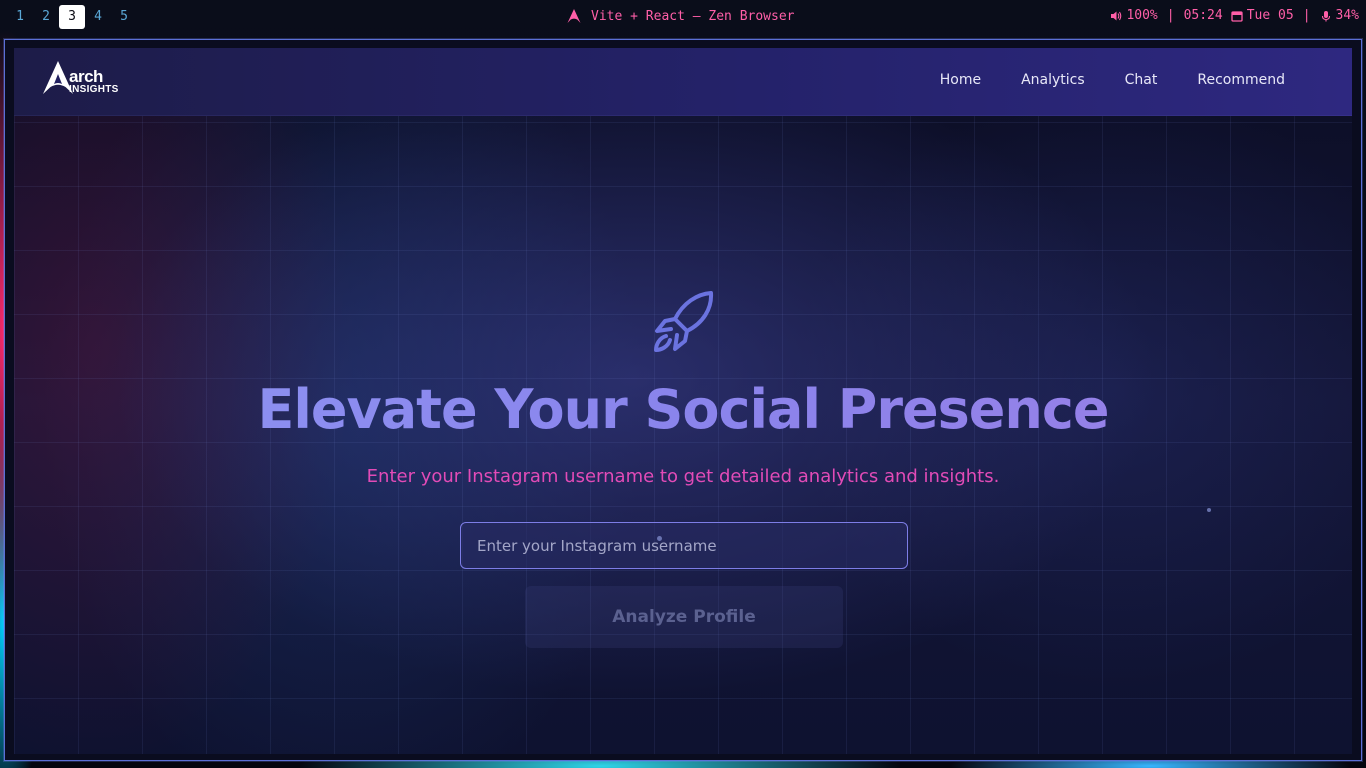  What do you see at coordinates (1203, 15) in the screenshot?
I see `clock: 05:24` at bounding box center [1203, 15].